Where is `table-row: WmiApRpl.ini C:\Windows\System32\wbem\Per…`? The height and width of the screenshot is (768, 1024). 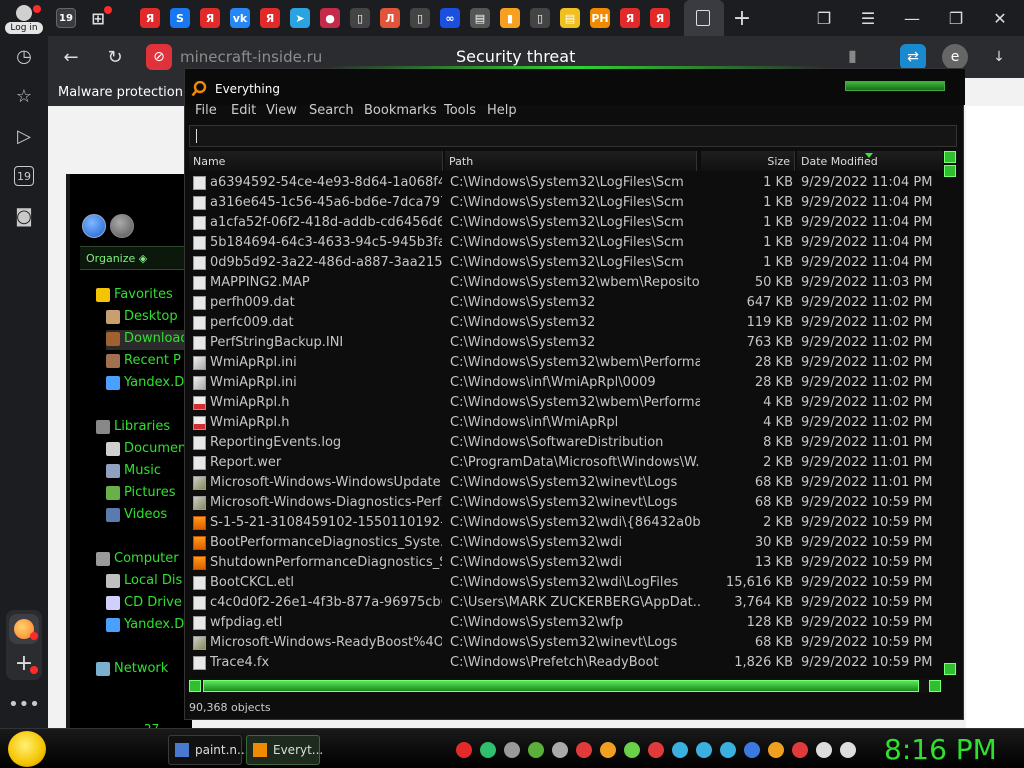 table-row: WmiApRpl.ini C:\Windows\System32\wbem\Per… is located at coordinates (564, 363).